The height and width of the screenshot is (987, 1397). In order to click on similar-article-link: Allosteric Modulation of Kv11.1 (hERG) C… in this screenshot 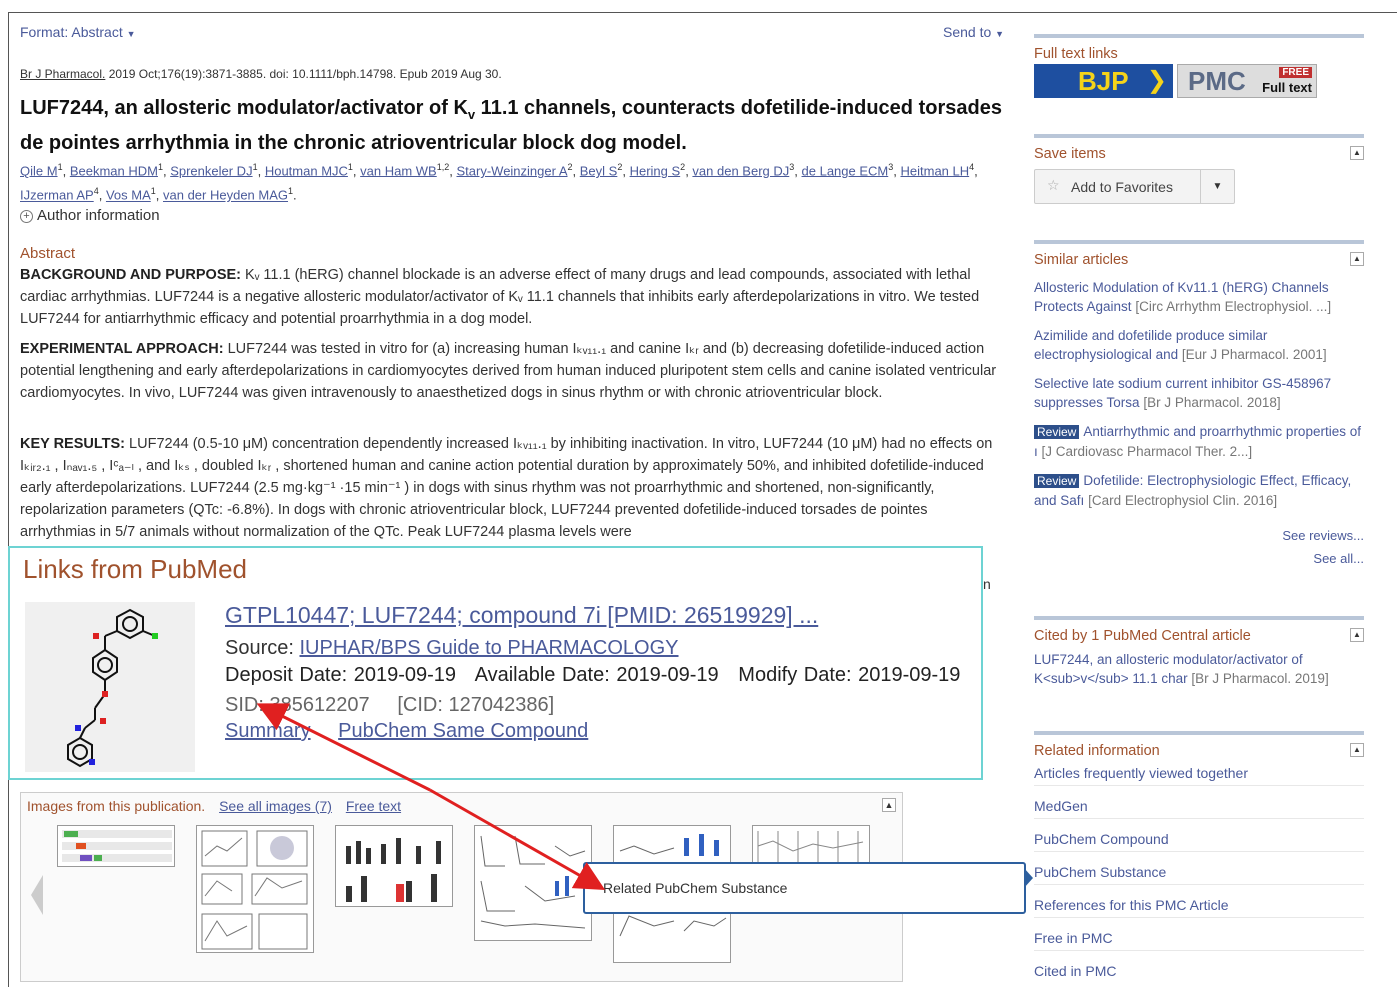, I will do `click(1199, 297)`.